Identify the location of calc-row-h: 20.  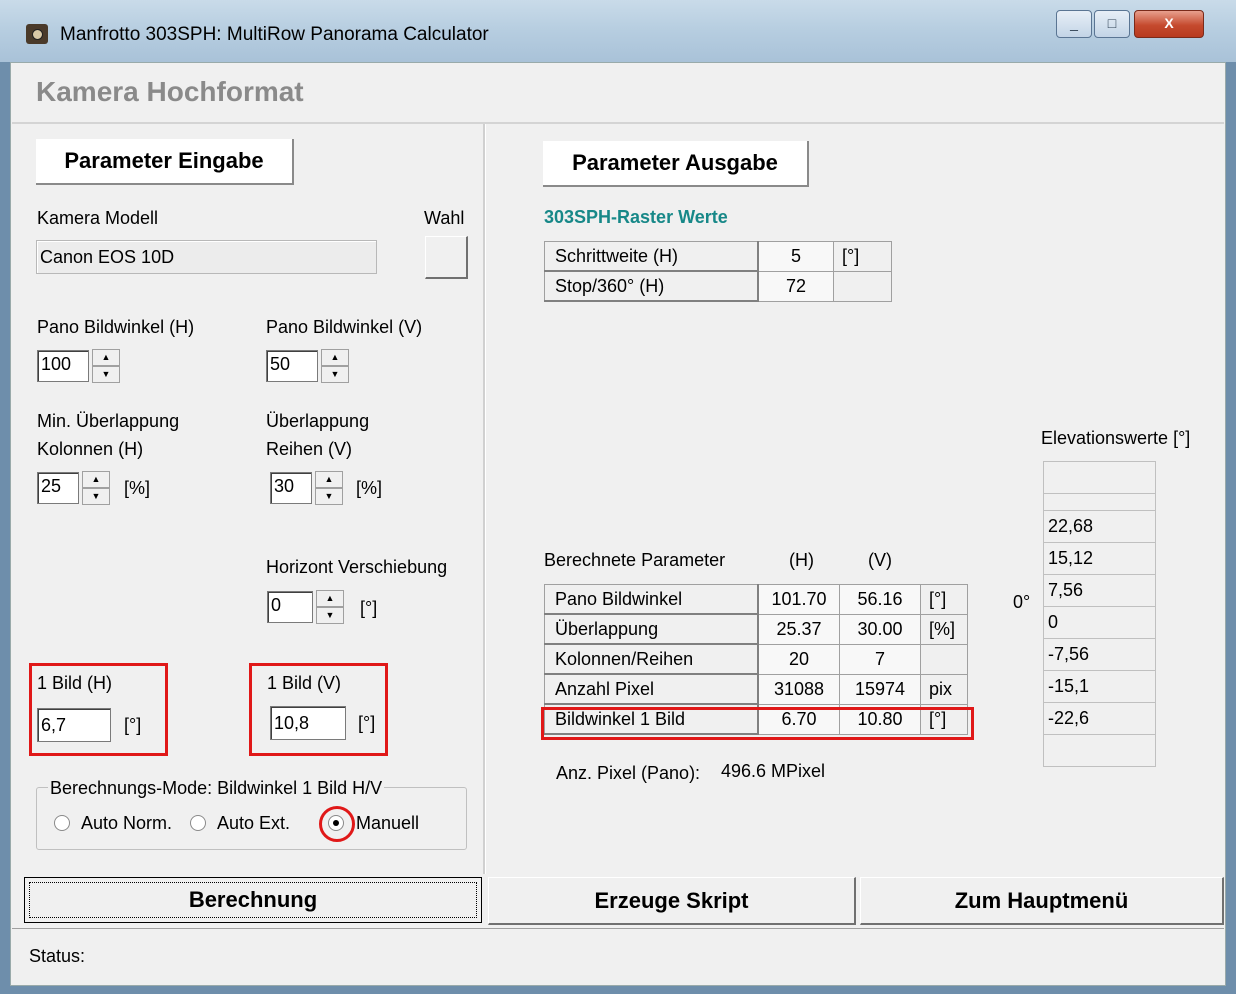
(798, 659).